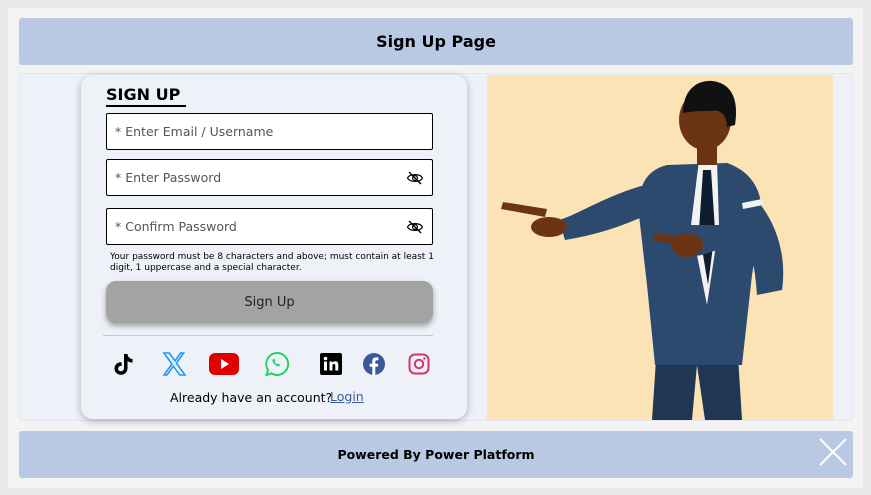 The image size is (871, 495). What do you see at coordinates (146, 96) in the screenshot?
I see `signup-title: SIGN UP` at bounding box center [146, 96].